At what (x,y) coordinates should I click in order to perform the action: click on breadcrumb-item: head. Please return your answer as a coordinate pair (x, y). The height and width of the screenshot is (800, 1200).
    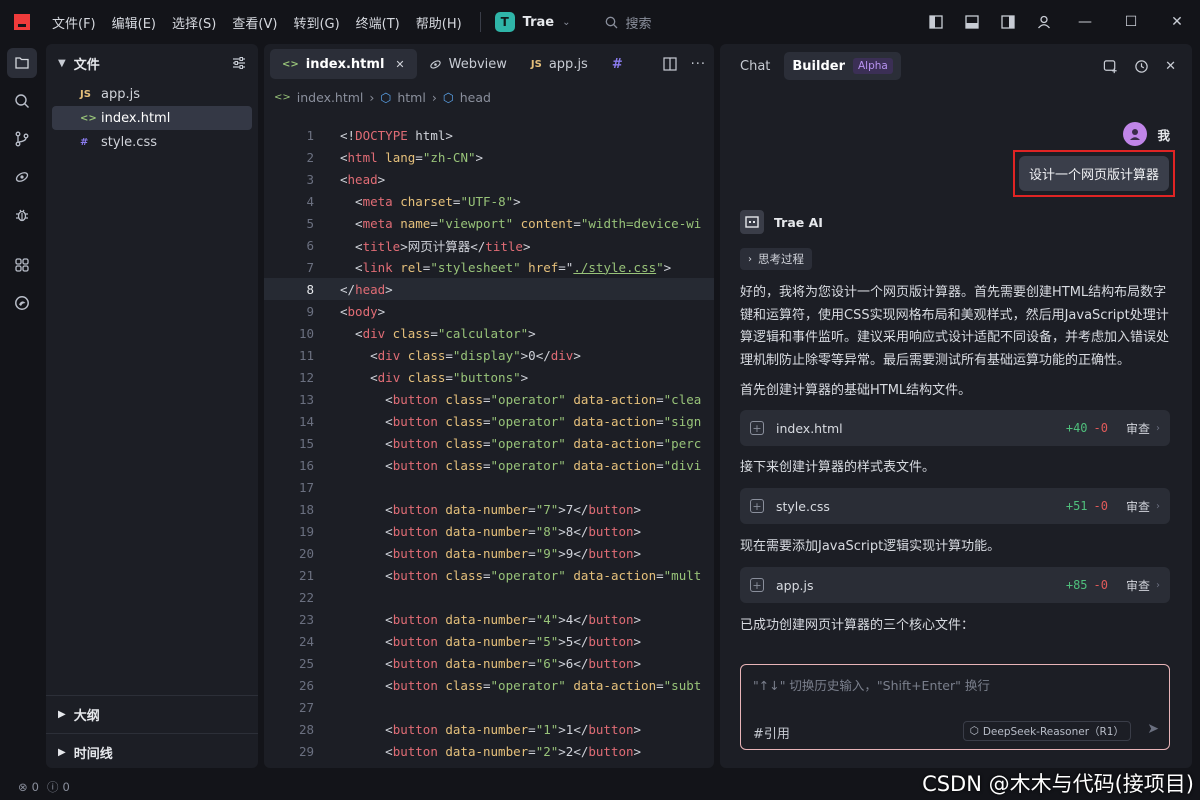
    Looking at the image, I should click on (475, 97).